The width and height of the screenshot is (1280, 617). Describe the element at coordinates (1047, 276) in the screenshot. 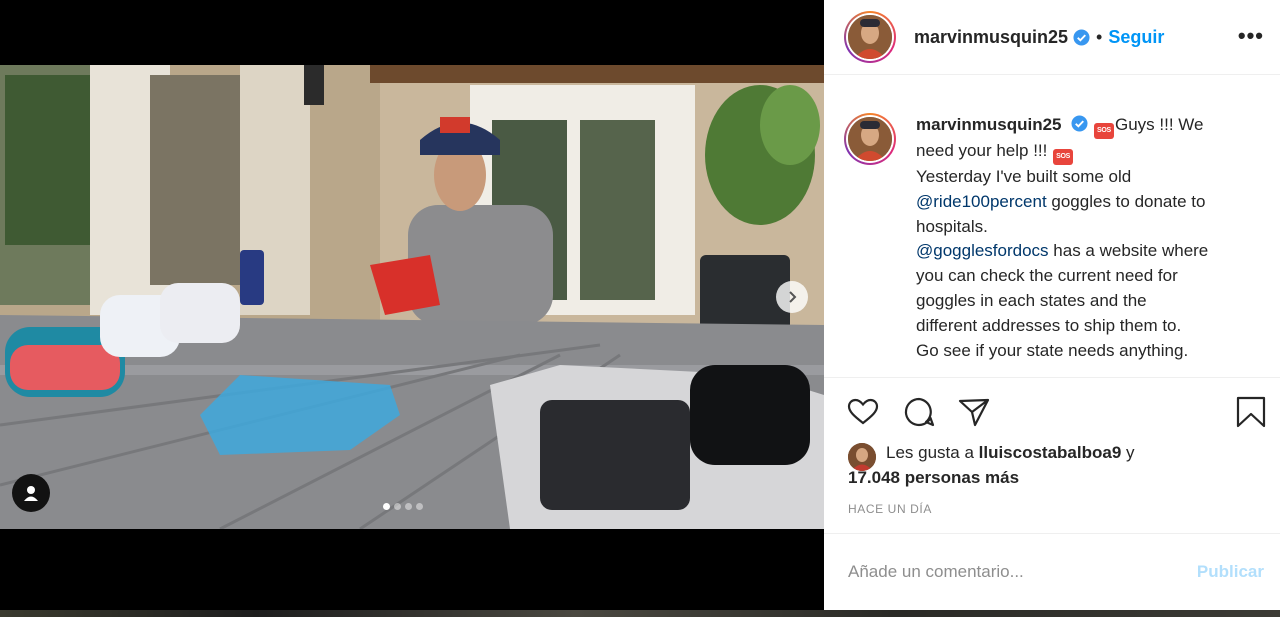

I see `caption-line: you can check the current need for` at that location.